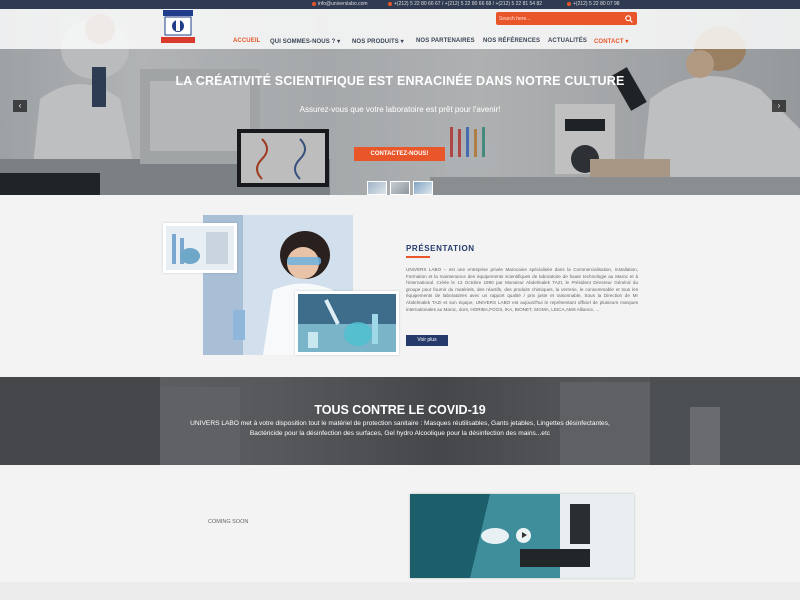  Describe the element at coordinates (399, 154) in the screenshot. I see `contact-us-button: CONTACTEZ-NOUS!` at that location.